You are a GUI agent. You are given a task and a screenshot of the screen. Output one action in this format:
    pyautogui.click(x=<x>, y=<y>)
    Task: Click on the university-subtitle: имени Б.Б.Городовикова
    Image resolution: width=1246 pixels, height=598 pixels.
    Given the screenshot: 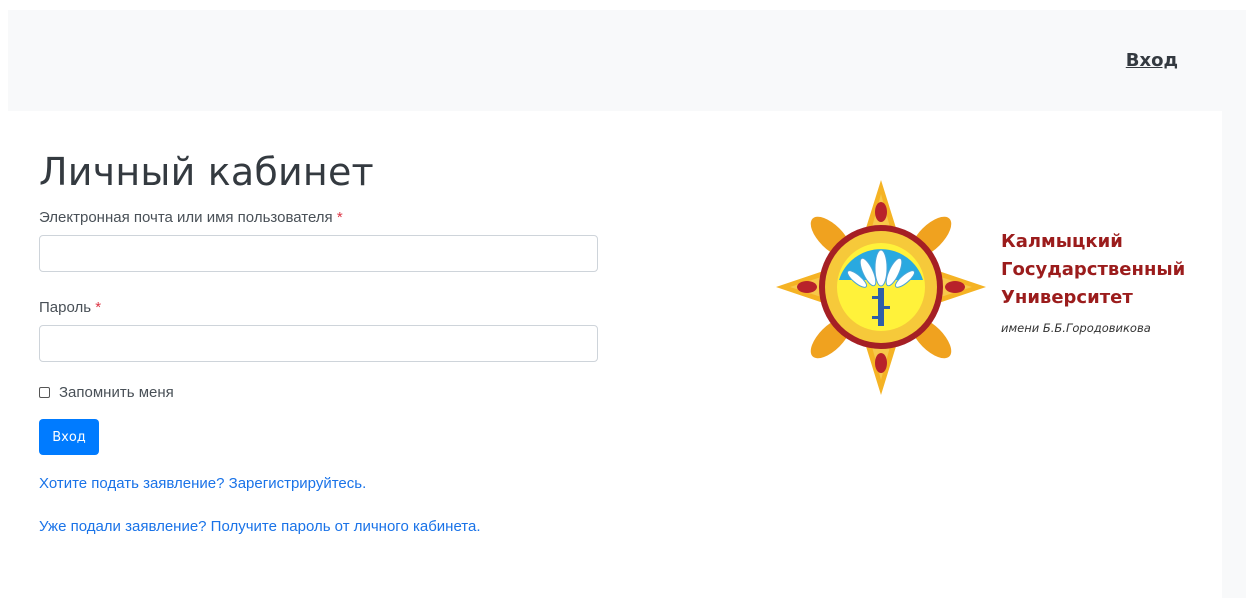 What is the action you would take?
    pyautogui.click(x=1076, y=328)
    